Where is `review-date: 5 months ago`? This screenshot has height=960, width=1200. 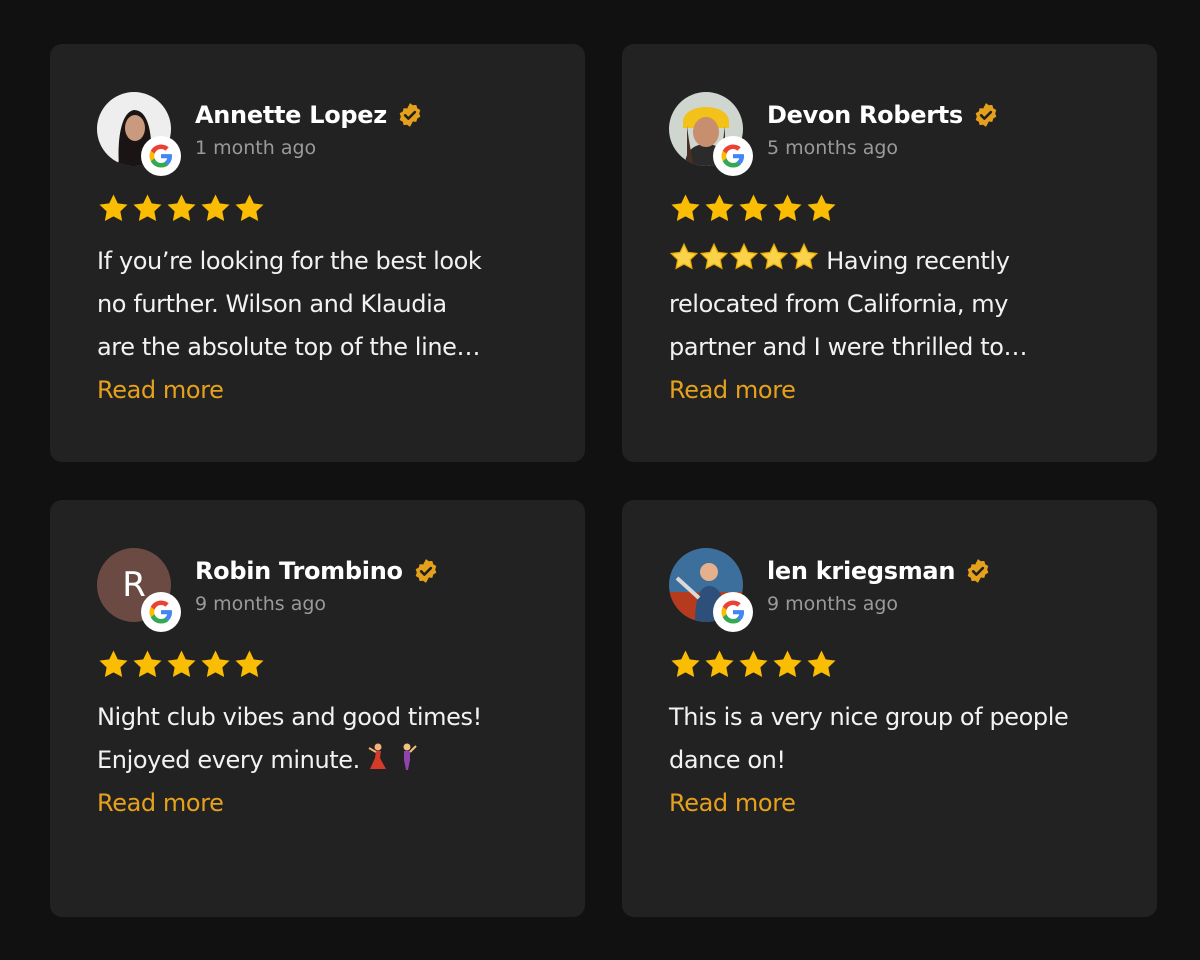
review-date: 5 months ago is located at coordinates (833, 148).